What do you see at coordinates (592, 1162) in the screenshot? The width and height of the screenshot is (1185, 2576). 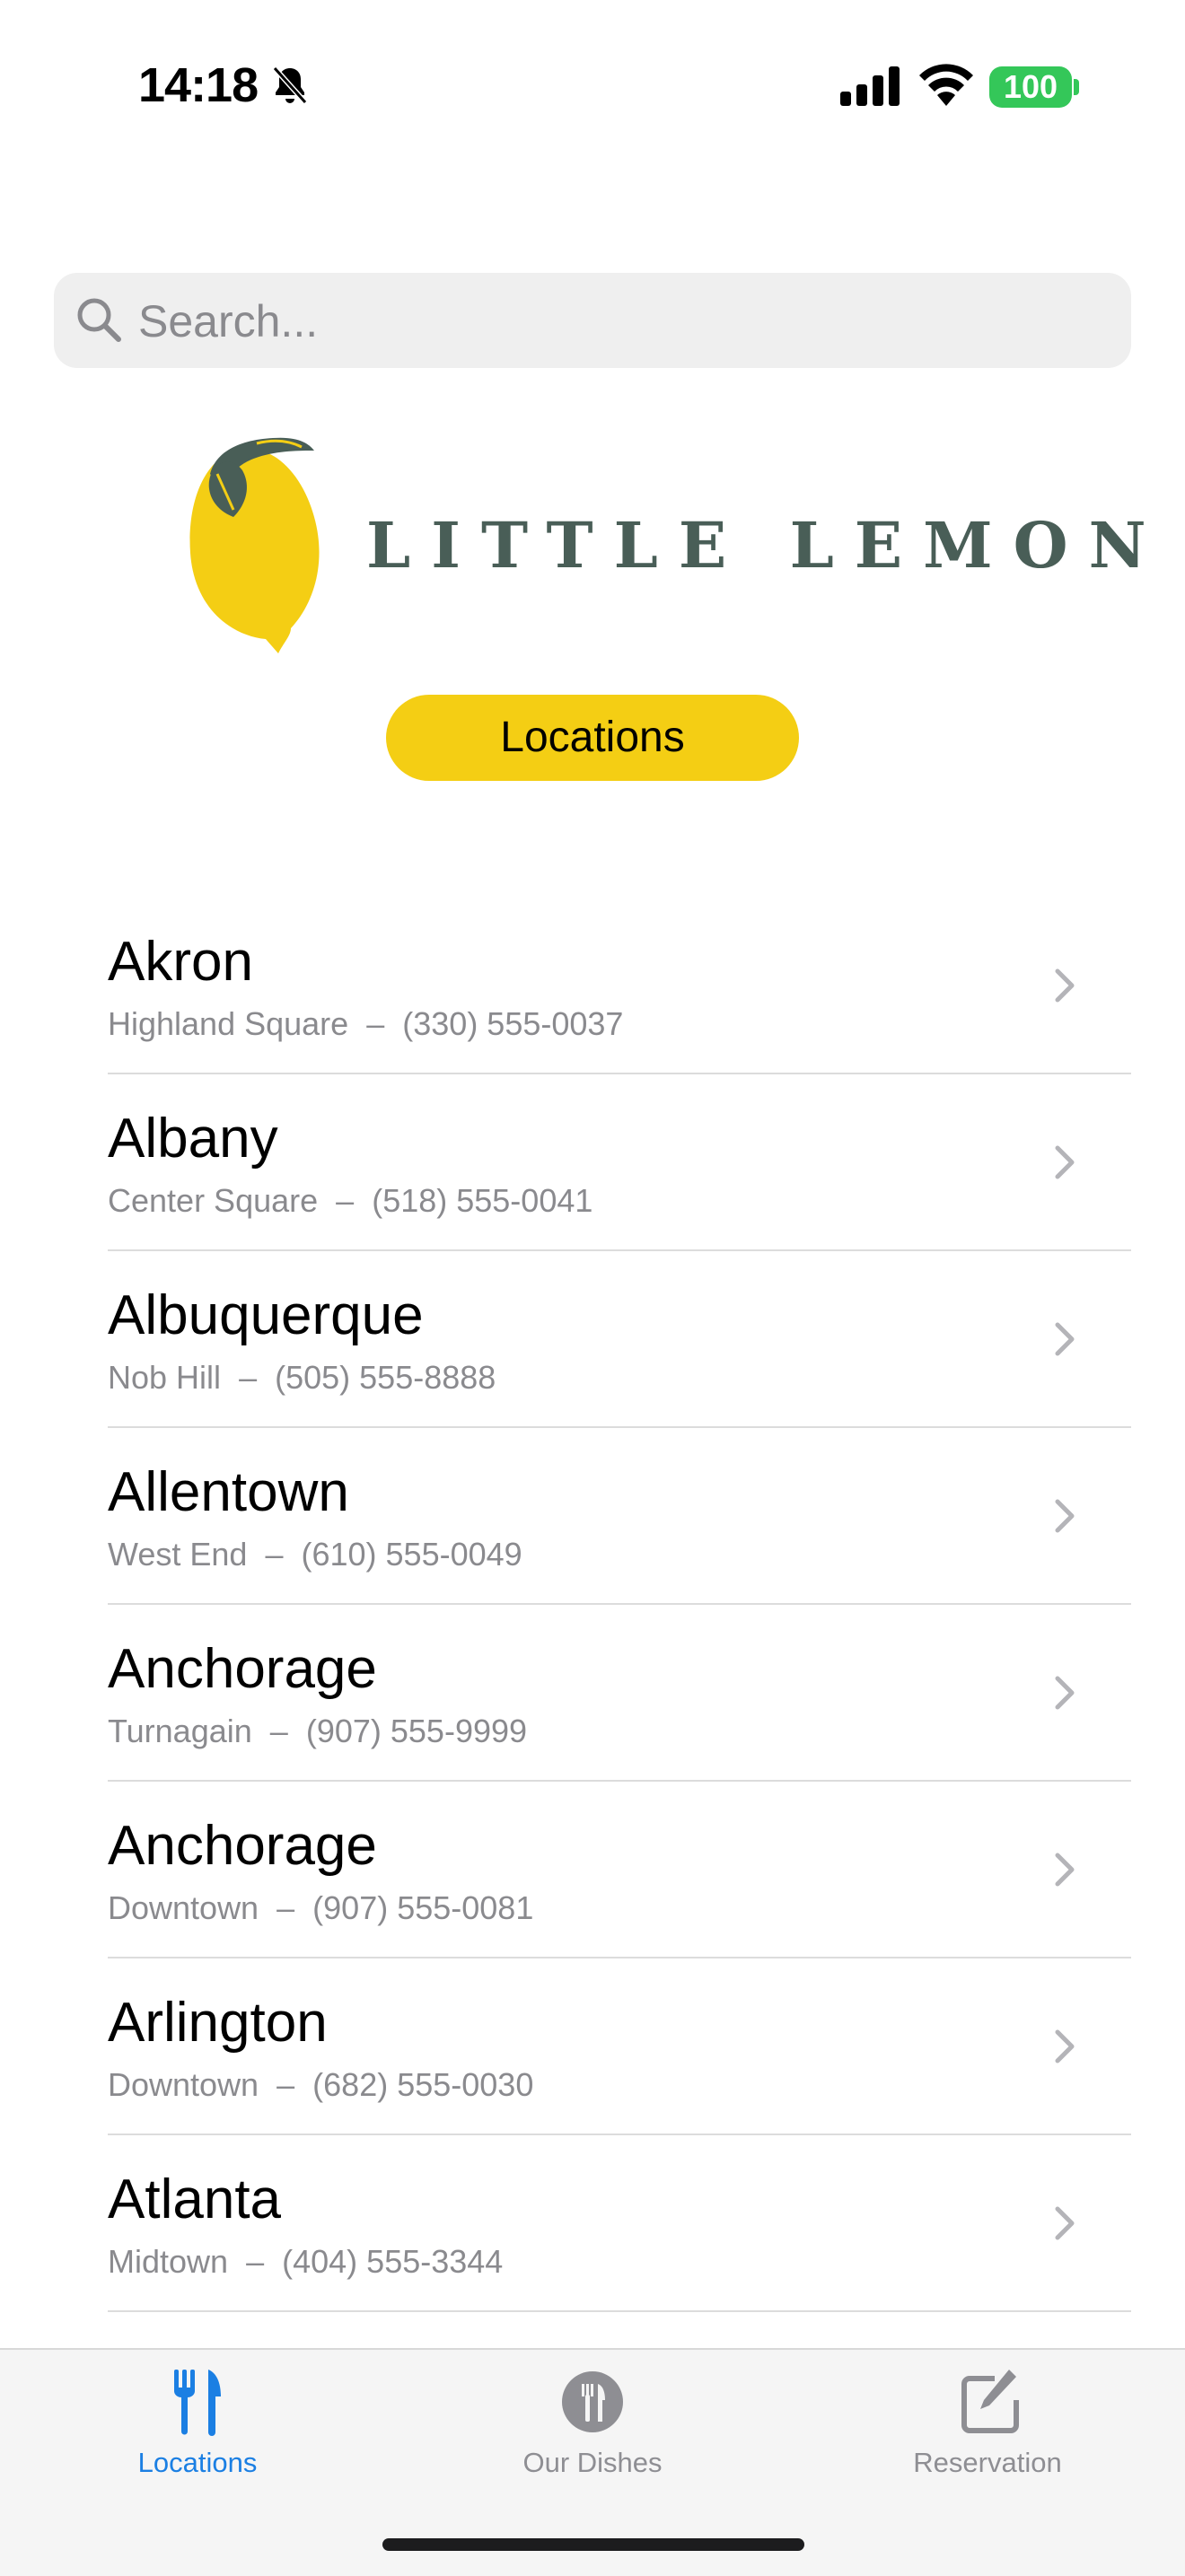 I see `location-row-albany: Albany Center Square – (518) 555-0041` at bounding box center [592, 1162].